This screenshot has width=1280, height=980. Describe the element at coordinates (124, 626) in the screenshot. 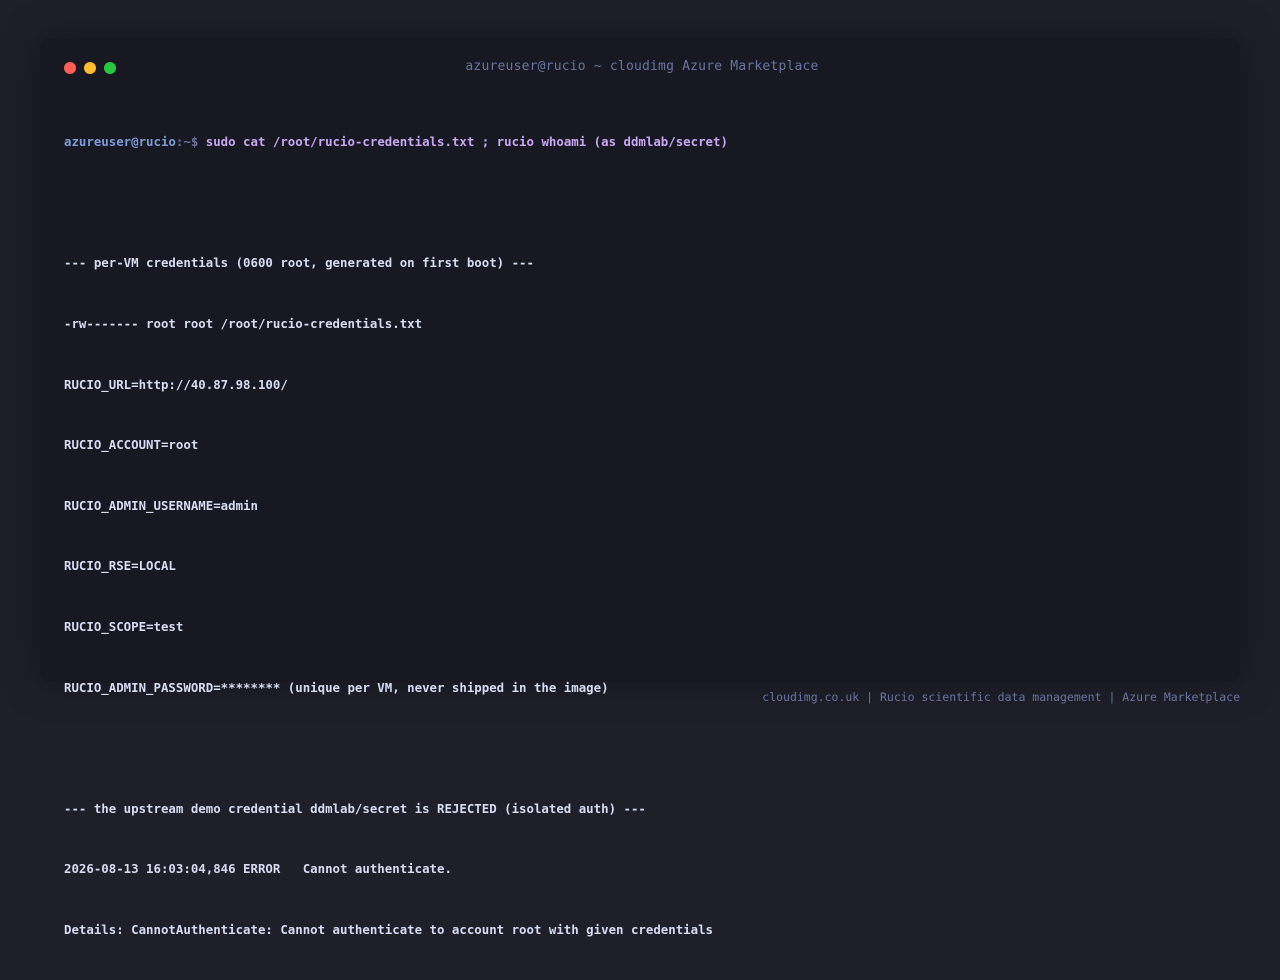

I see `credential-line-scope: RUCIO_SCOPE=test` at that location.